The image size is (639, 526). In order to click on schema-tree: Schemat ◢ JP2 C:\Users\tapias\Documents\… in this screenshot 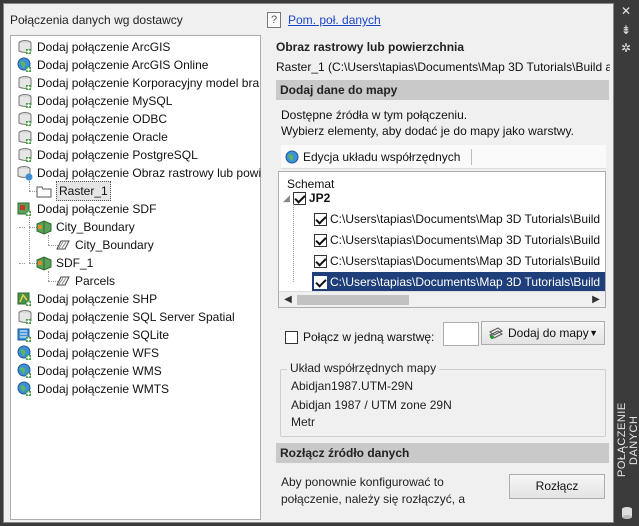, I will do `click(442, 239)`.